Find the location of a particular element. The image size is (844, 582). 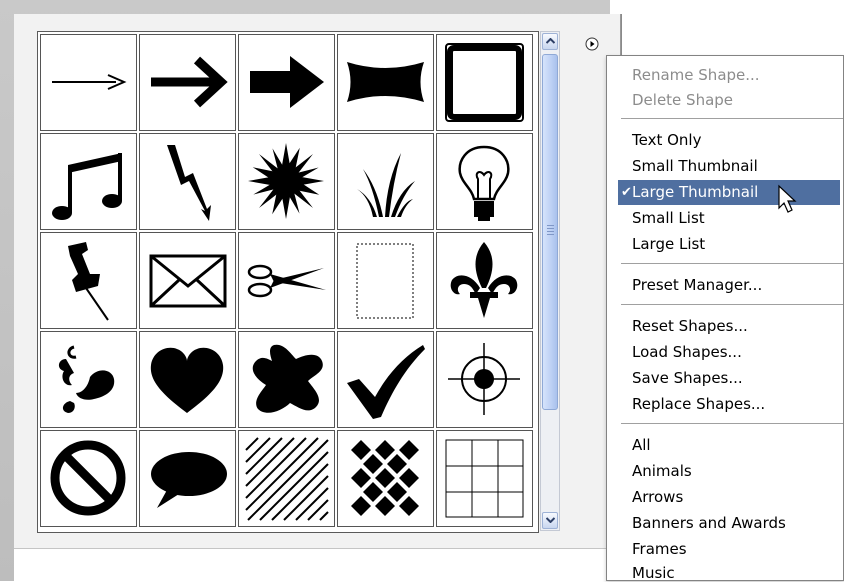

scroll-down-button is located at coordinates (550, 520).